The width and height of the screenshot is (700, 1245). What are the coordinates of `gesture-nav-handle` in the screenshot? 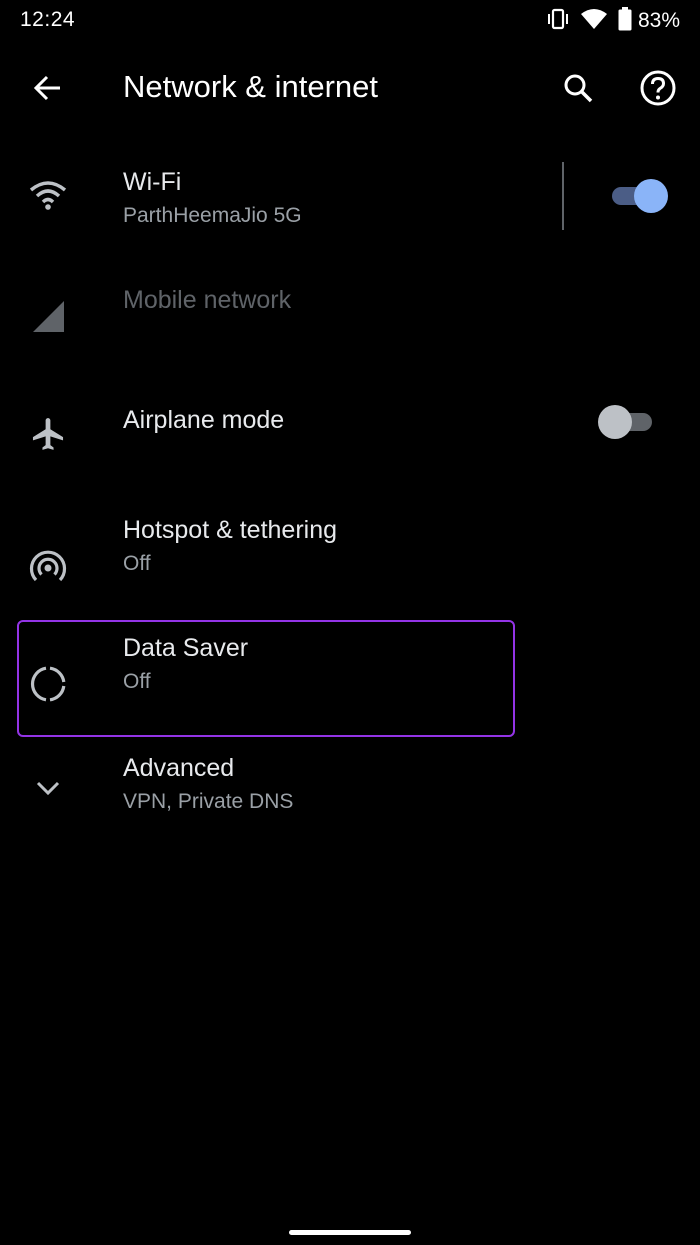 It's located at (350, 1232).